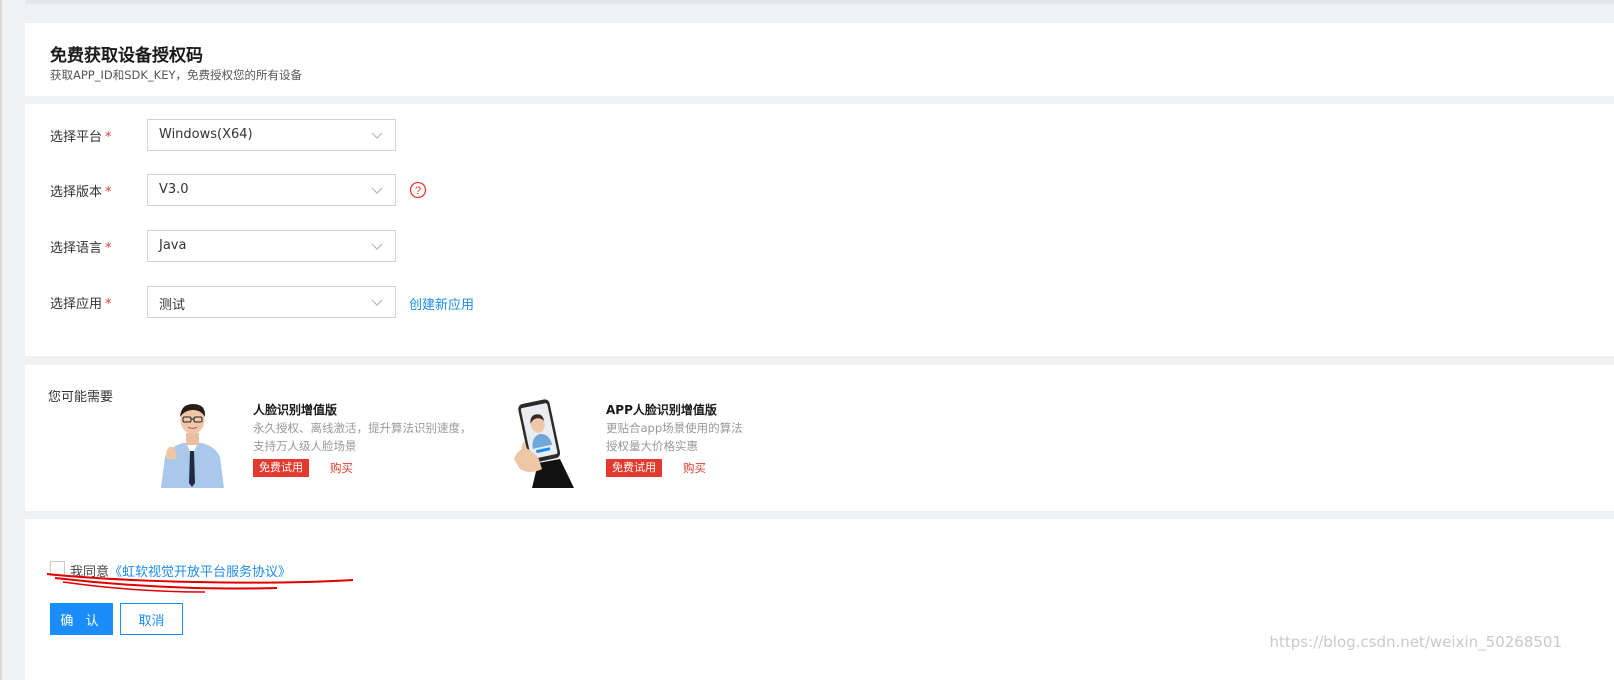  I want to click on man-thumbs-up-image, so click(192, 441).